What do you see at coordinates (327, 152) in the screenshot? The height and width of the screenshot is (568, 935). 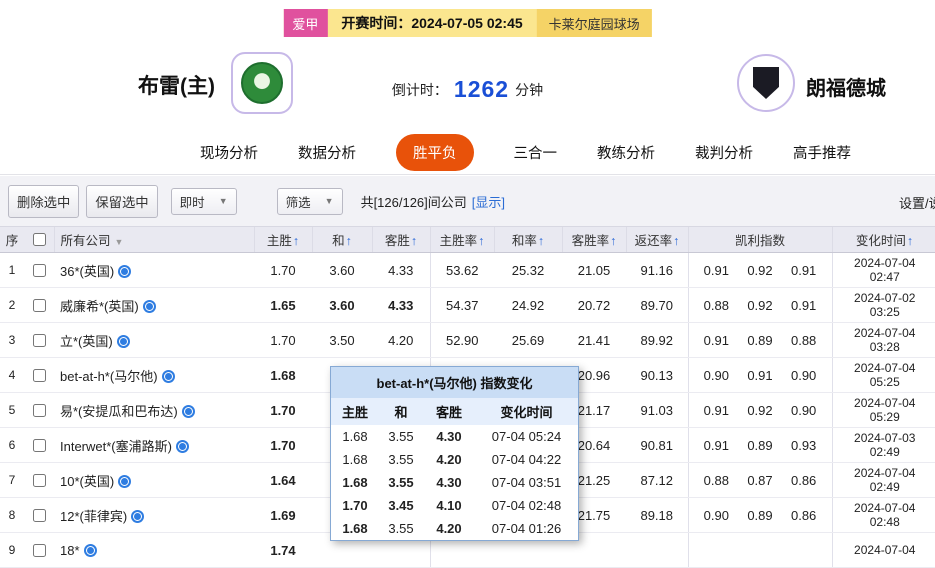 I see `tab-data-analysis: 数据分析` at bounding box center [327, 152].